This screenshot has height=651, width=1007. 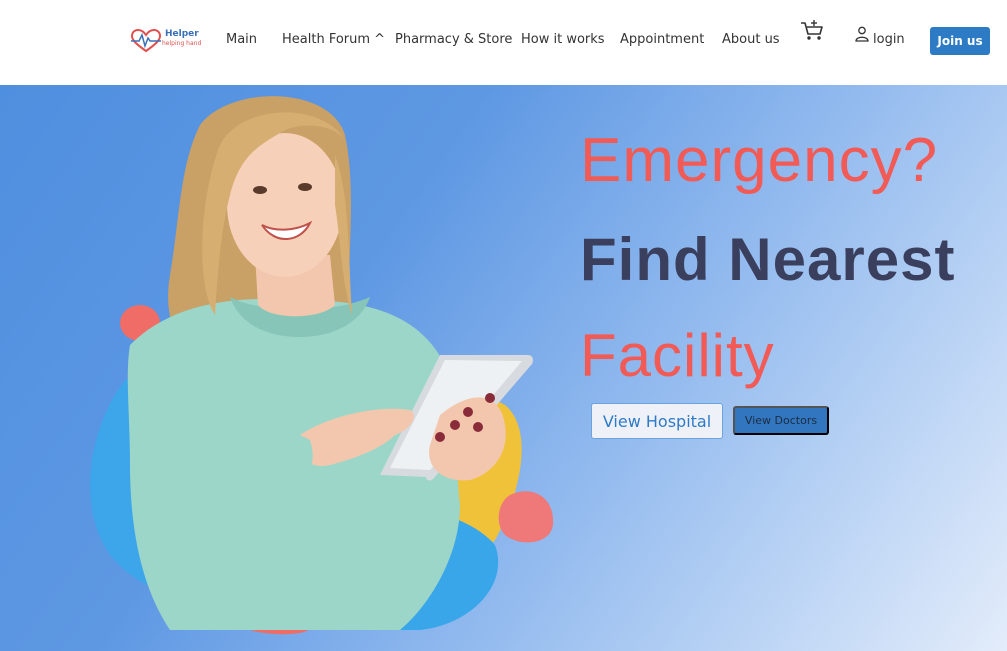 I want to click on hero-line-emergency: Emergency?, so click(x=759, y=160).